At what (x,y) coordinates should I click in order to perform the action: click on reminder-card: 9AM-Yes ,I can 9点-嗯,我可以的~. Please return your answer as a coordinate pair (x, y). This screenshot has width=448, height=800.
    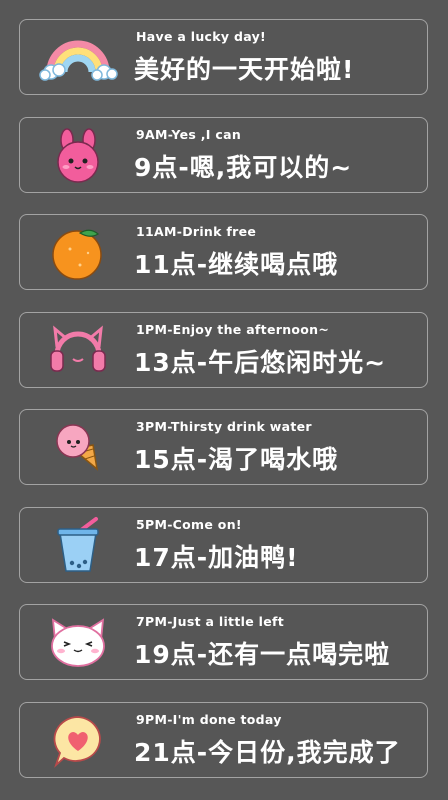
    Looking at the image, I should click on (223, 155).